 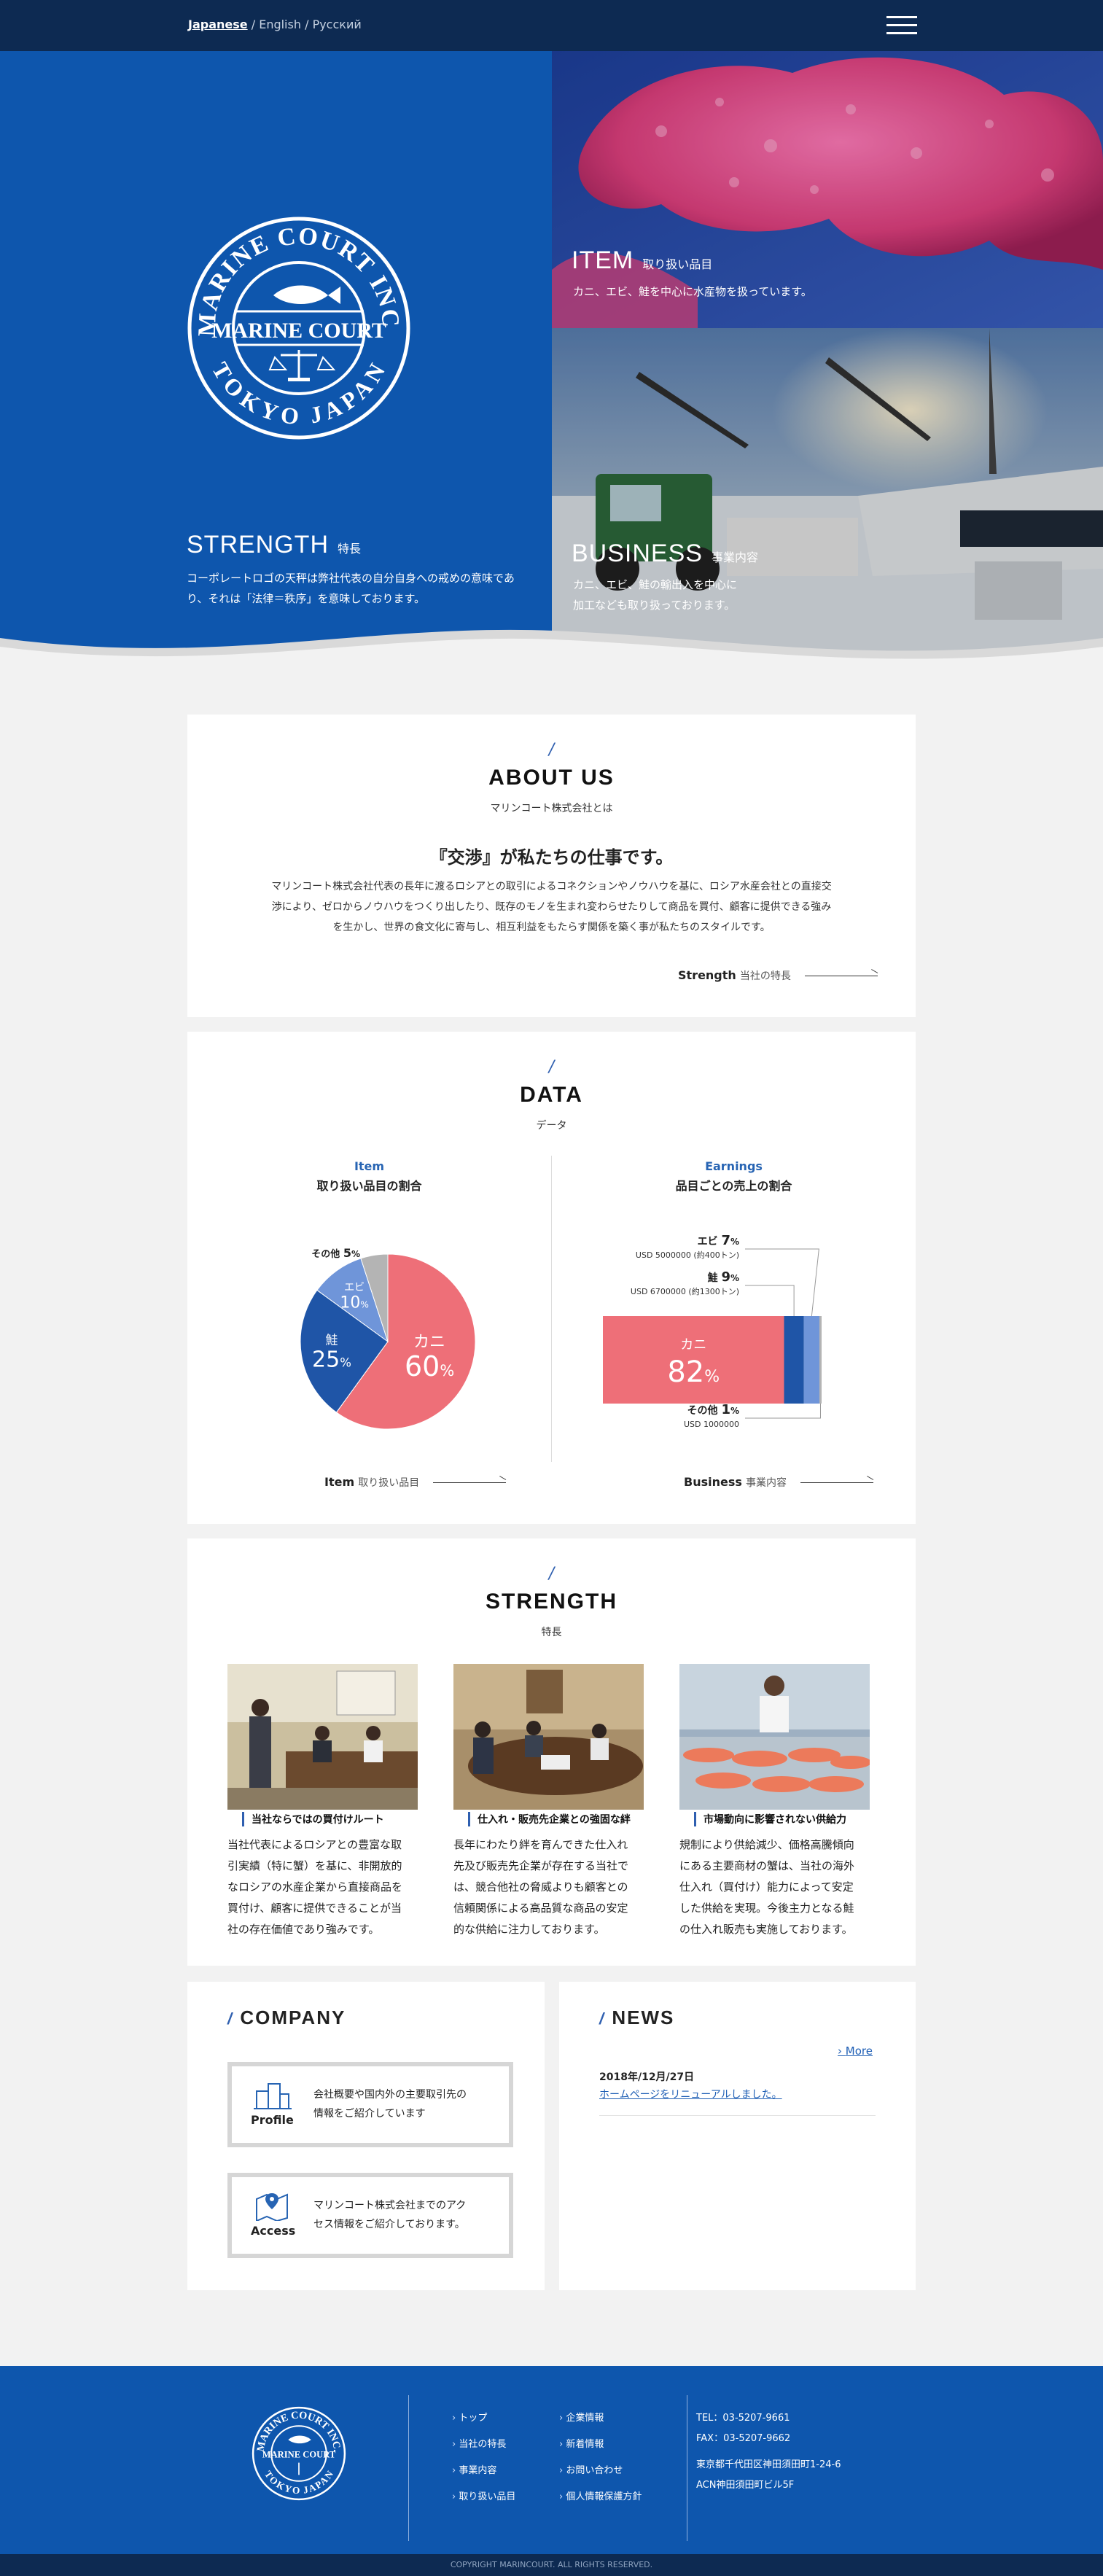 I want to click on hero-strength-heading: STRENGTH 特長, so click(x=274, y=545).